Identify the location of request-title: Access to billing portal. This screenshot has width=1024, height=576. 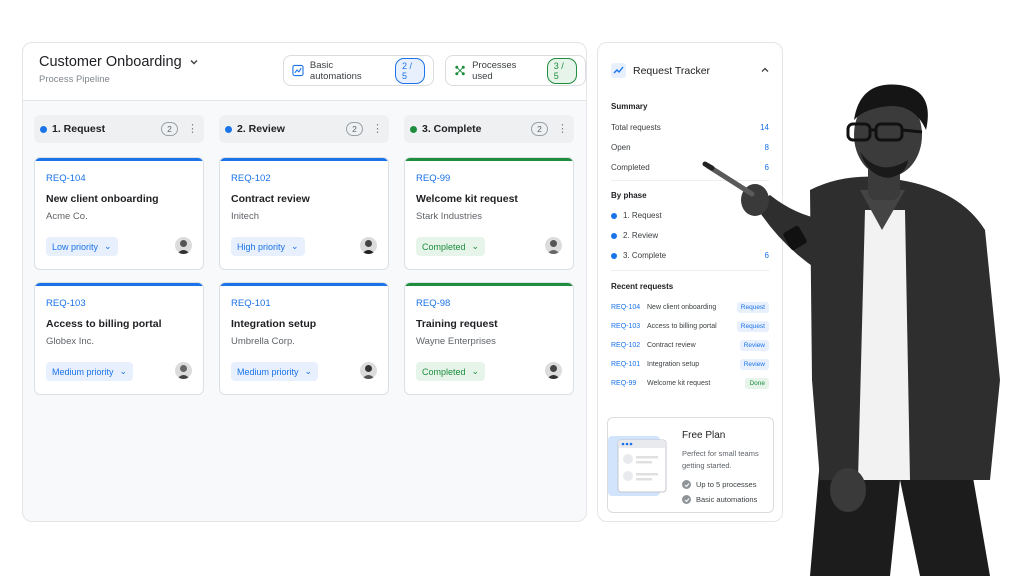
(104, 324).